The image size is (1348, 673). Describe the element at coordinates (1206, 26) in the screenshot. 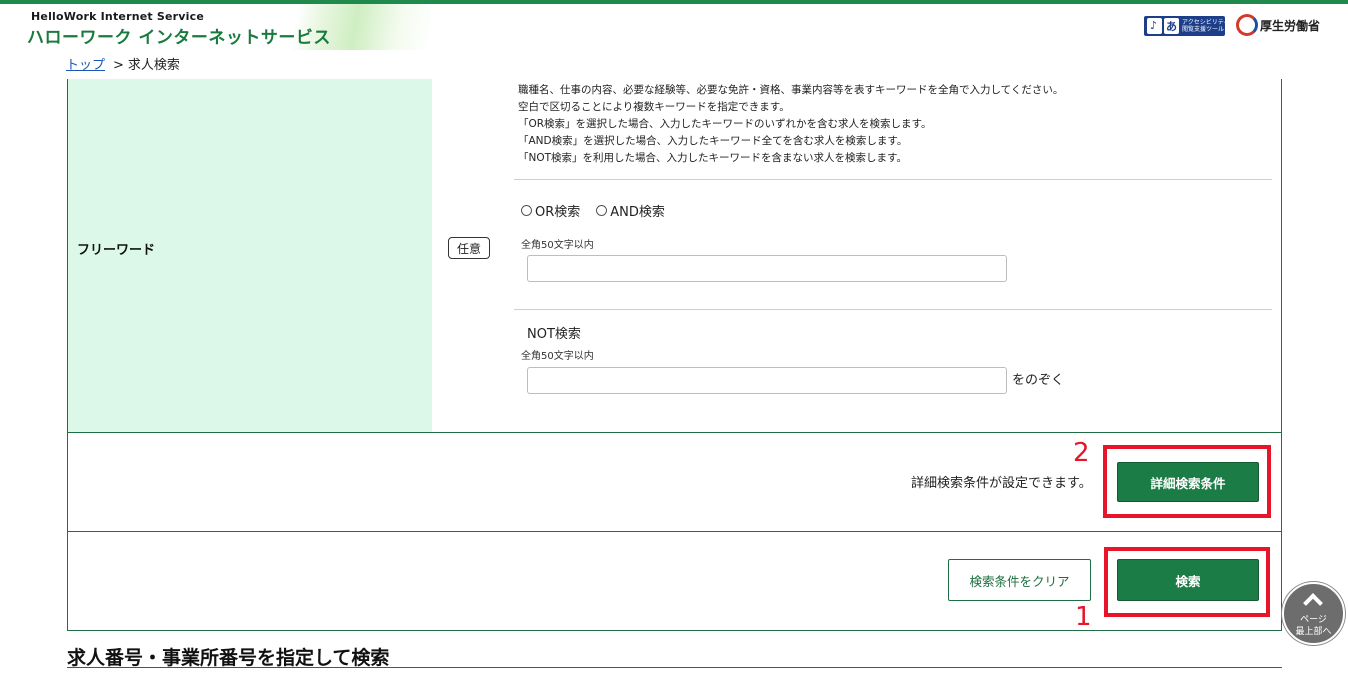

I see `accessibility-text: アクセシビリティ 閲覧支援ツール` at that location.